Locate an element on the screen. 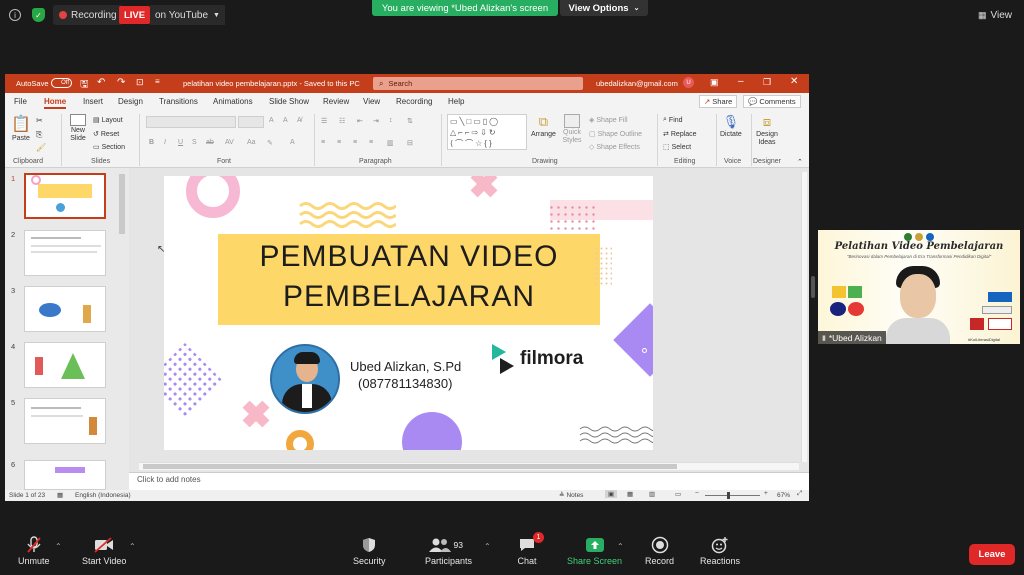 The height and width of the screenshot is (575, 1024). spacing-icon: AV is located at coordinates (229, 142).